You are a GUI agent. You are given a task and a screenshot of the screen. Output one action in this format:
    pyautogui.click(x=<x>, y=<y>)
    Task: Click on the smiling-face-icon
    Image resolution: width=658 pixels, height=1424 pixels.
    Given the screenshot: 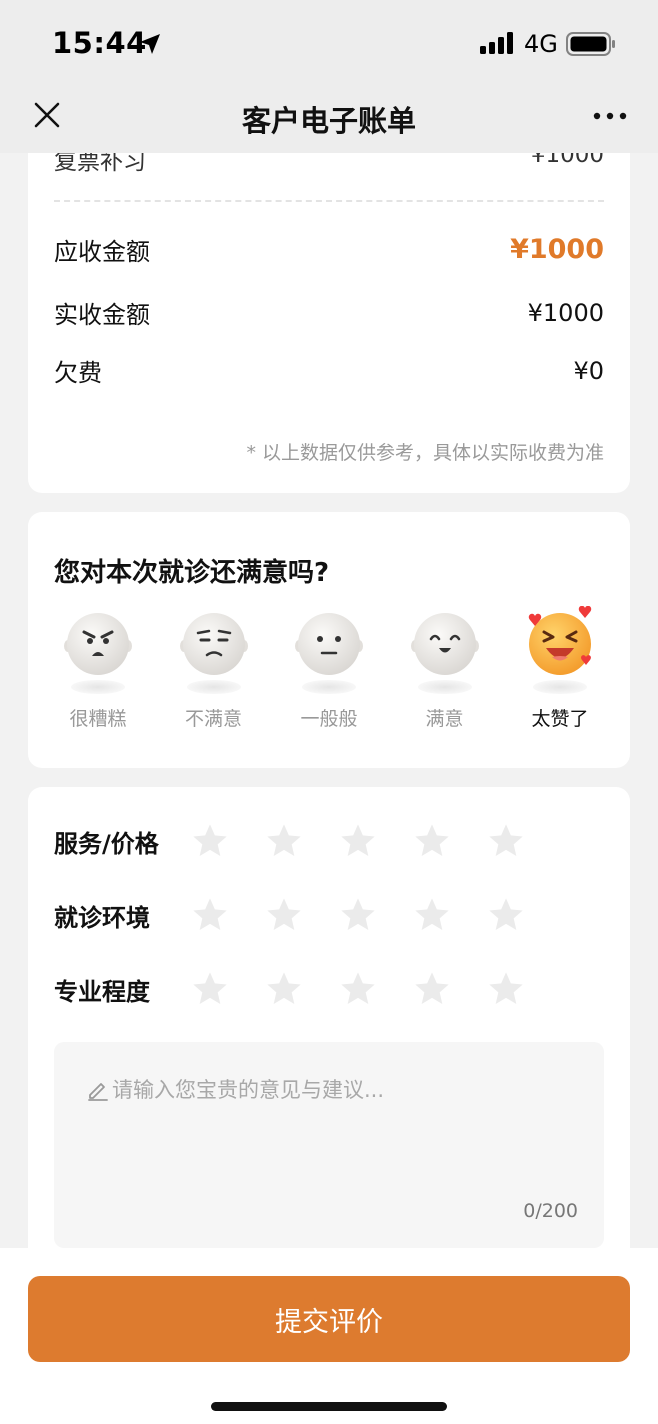 What is the action you would take?
    pyautogui.click(x=444, y=644)
    